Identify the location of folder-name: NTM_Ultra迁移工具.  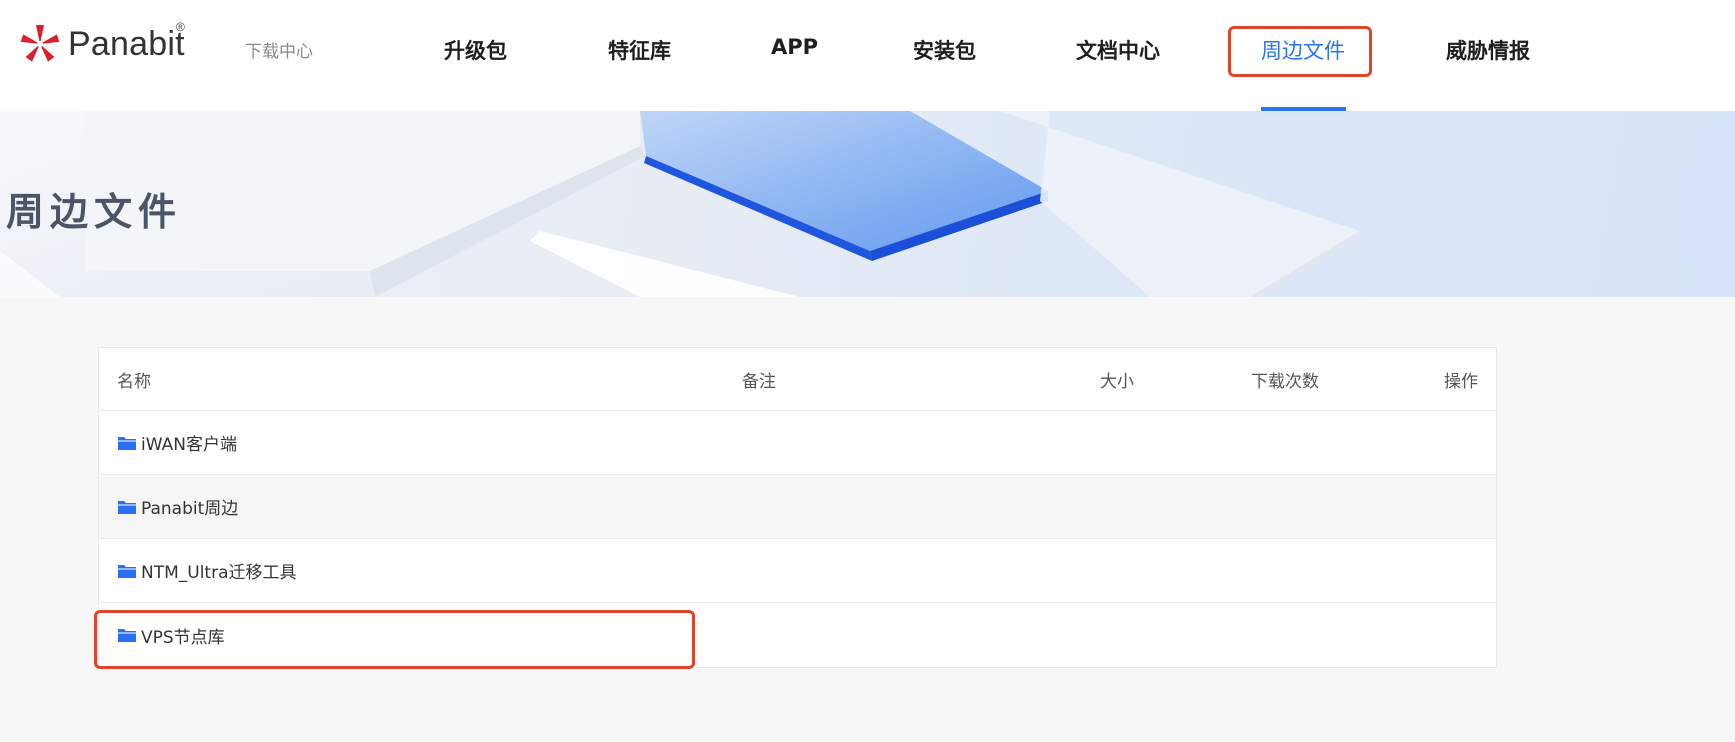
(219, 570).